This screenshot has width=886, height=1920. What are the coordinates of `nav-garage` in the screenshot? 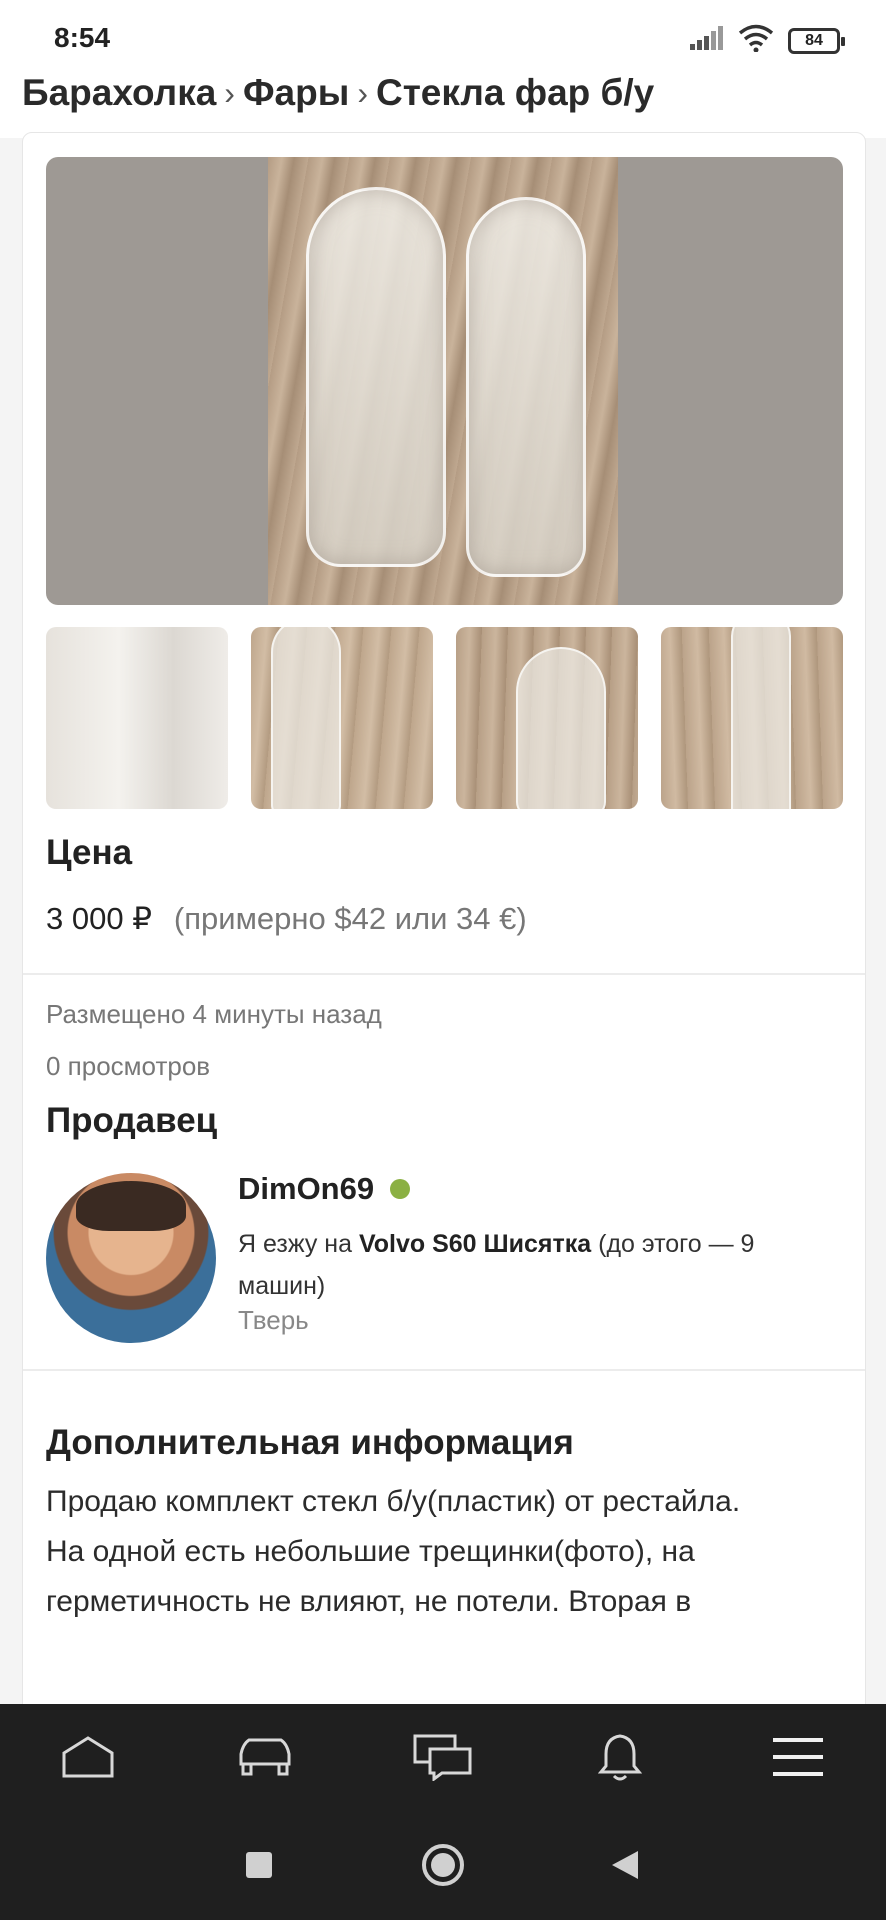 It's located at (265, 1759).